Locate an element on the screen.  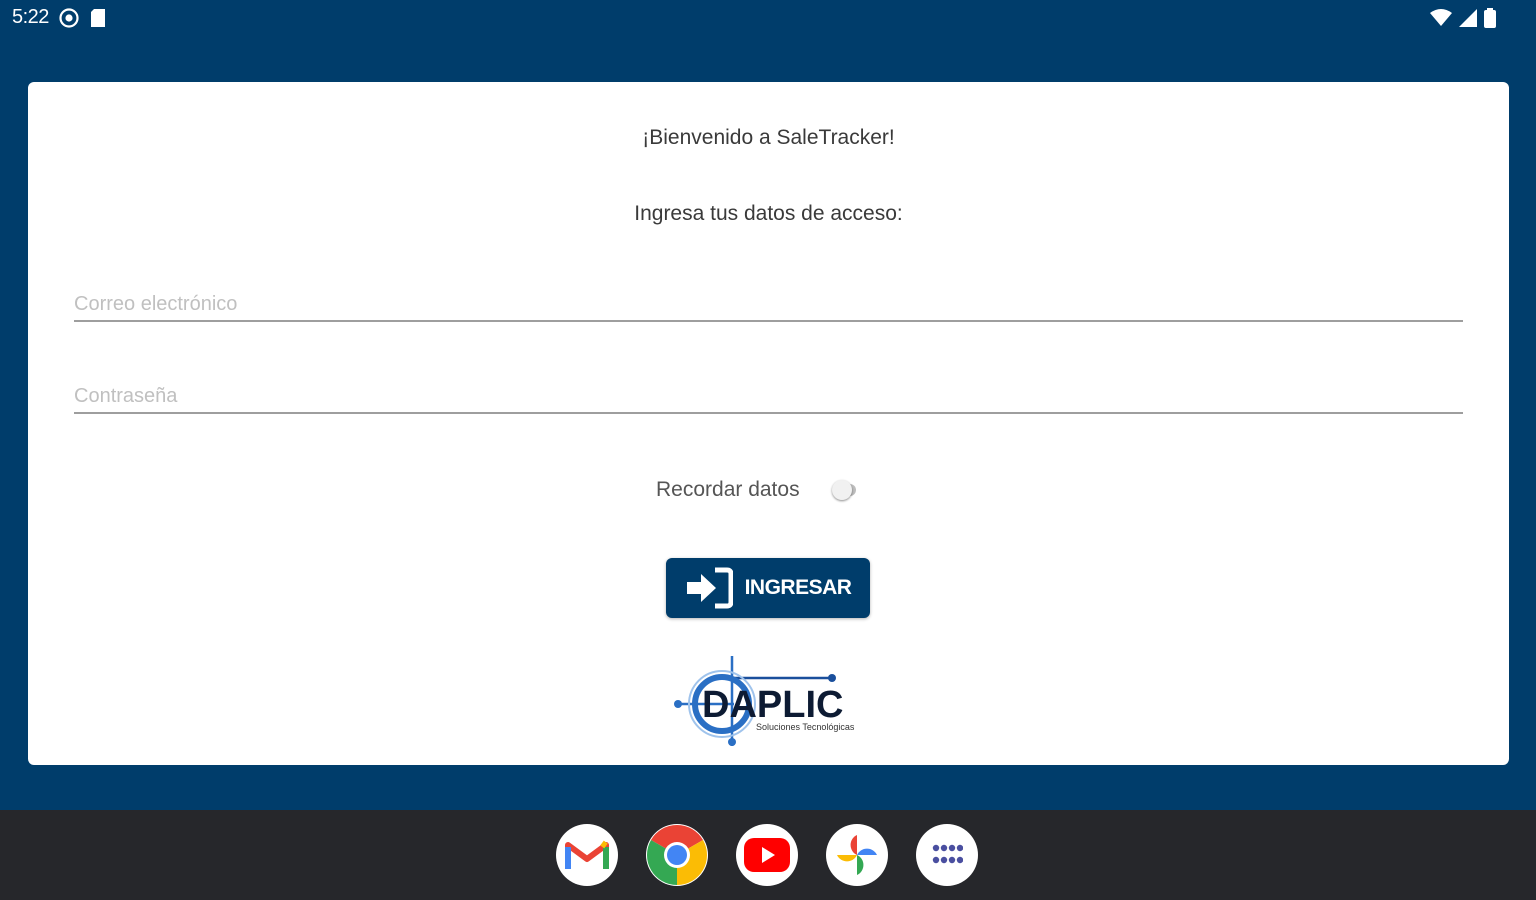
password-field is located at coordinates (768, 393).